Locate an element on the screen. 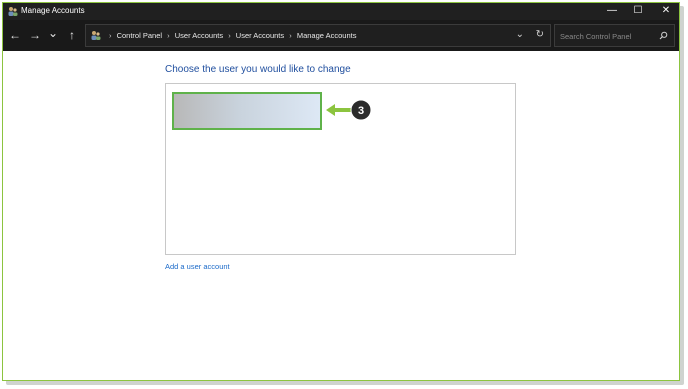  search-box is located at coordinates (614, 35).